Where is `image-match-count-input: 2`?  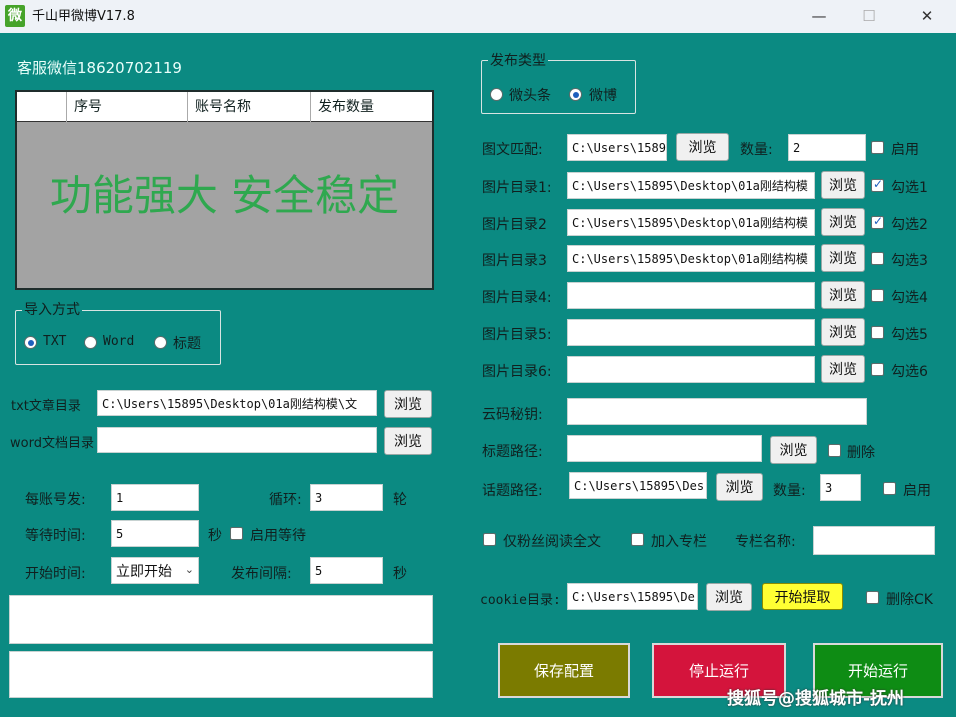 image-match-count-input: 2 is located at coordinates (827, 147).